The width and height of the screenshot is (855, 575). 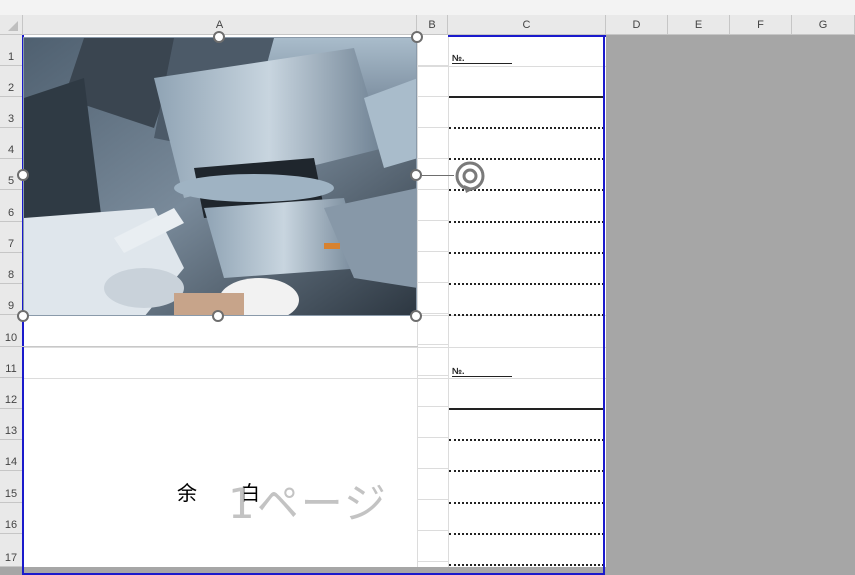 I want to click on toolbar-strip, so click(x=427, y=7).